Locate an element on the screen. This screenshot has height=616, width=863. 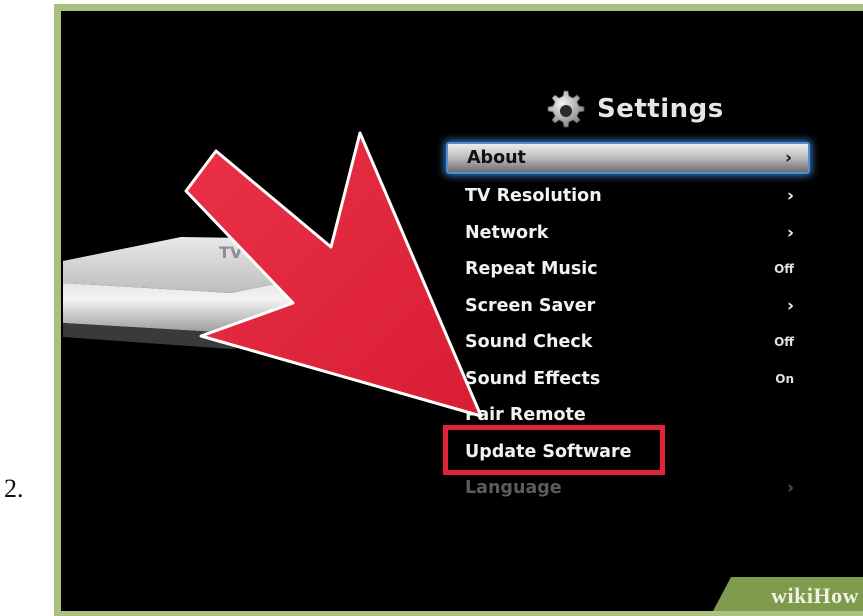
menu-item-label: Screen Saver is located at coordinates (530, 305).